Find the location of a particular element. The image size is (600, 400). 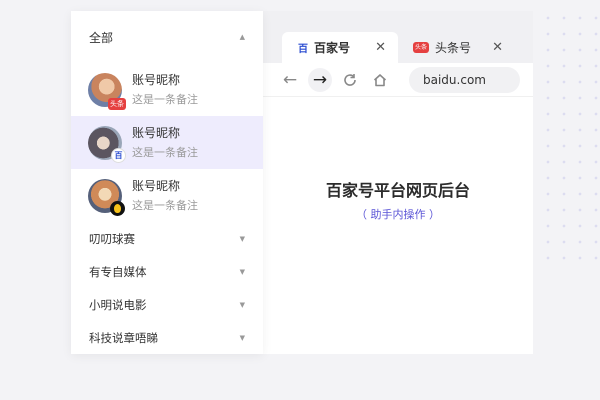

account-item-2: 百 账号昵称 这是一条备注 is located at coordinates (167, 142).